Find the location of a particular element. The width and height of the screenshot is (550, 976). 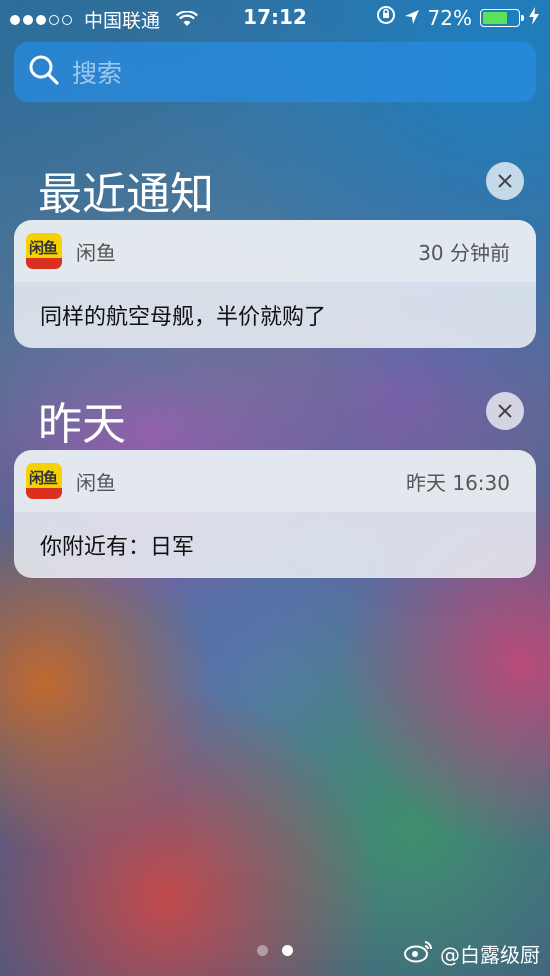

search-bar: 搜索 is located at coordinates (275, 72).